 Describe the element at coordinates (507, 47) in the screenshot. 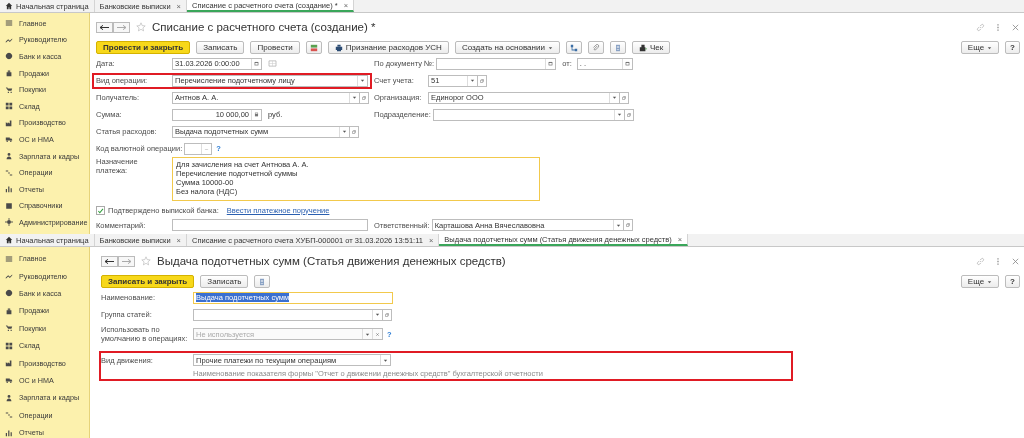

I see `menu-button: Создать на основании` at that location.